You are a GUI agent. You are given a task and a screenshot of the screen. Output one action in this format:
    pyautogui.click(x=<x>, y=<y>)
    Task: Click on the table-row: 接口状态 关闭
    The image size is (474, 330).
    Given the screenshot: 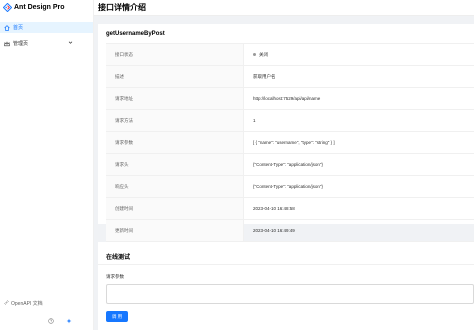 What is the action you would take?
    pyautogui.click(x=290, y=55)
    